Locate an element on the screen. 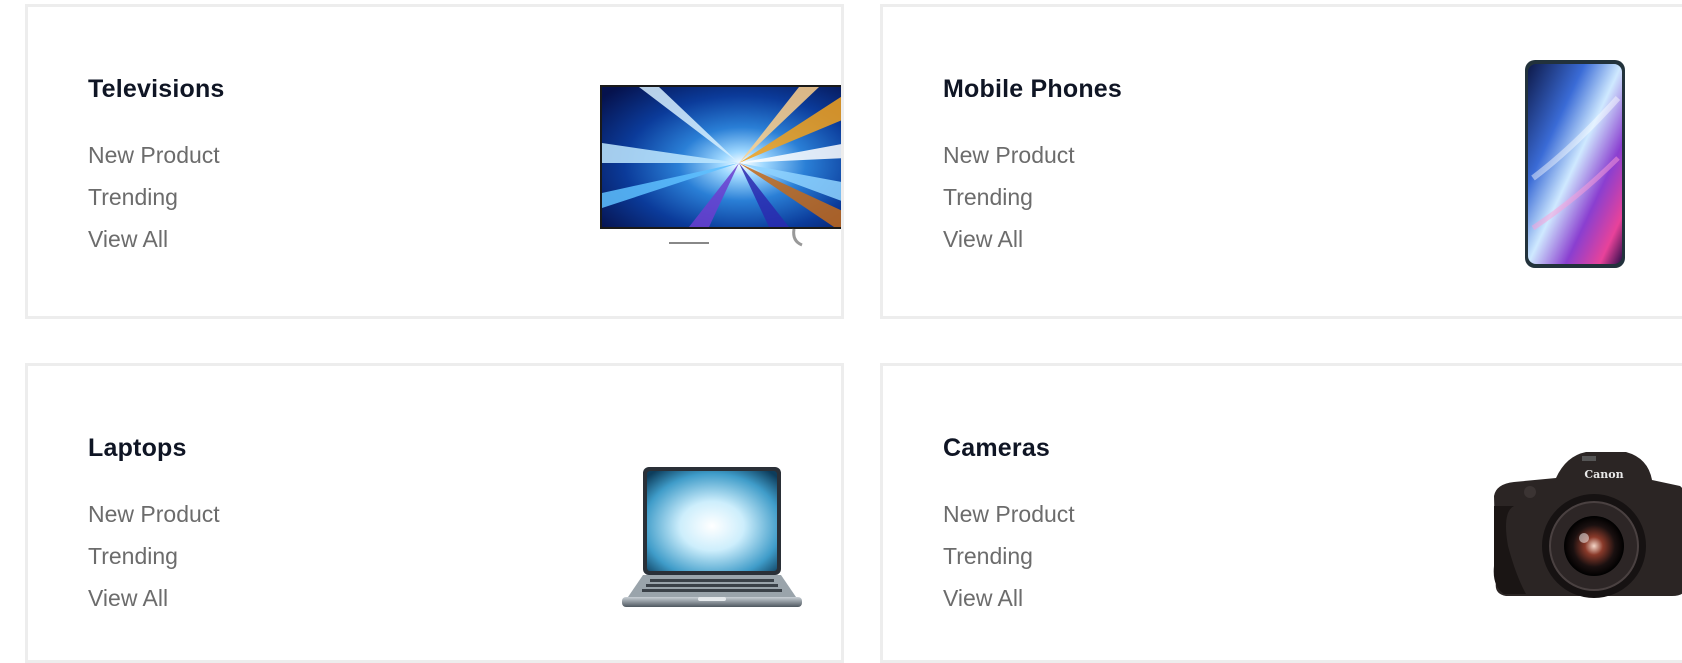 This screenshot has height=663, width=1682. television-icon is located at coordinates (720, 166).